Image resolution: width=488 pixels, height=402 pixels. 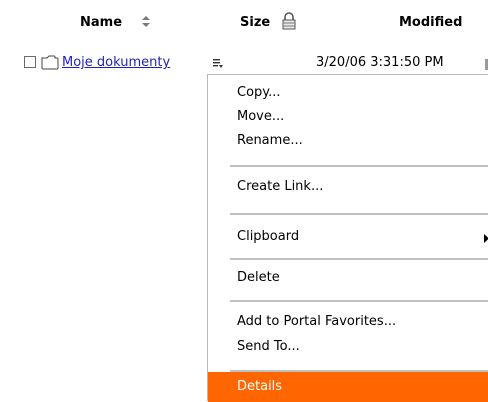 I want to click on sort-updown-icon, so click(x=146, y=22).